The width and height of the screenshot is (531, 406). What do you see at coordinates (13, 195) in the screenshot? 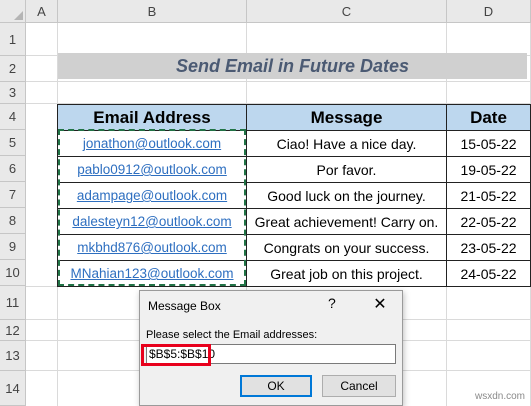
I see `row-header-7: 7` at bounding box center [13, 195].